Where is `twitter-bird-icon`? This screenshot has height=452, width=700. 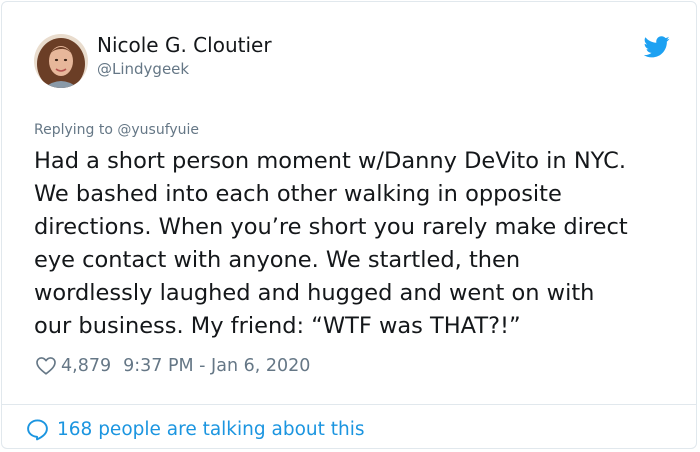 twitter-bird-icon is located at coordinates (657, 47).